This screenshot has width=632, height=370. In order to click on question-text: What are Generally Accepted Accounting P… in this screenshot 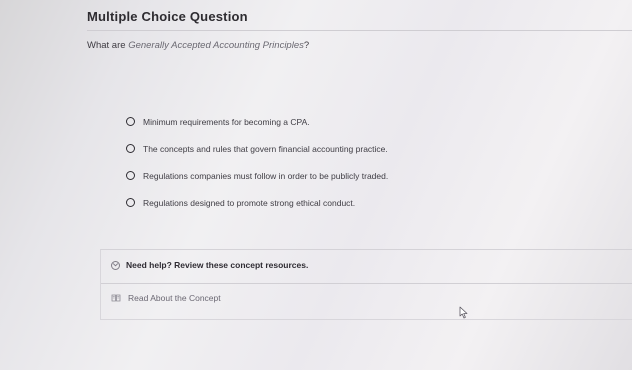, I will do `click(198, 45)`.